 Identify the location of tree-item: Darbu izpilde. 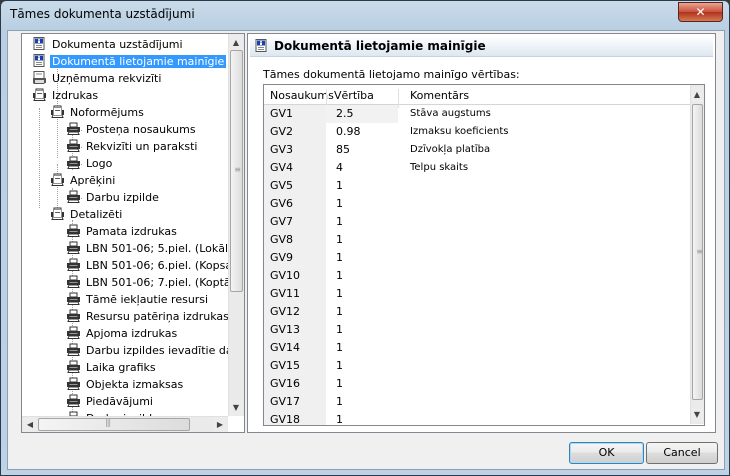
(113, 198).